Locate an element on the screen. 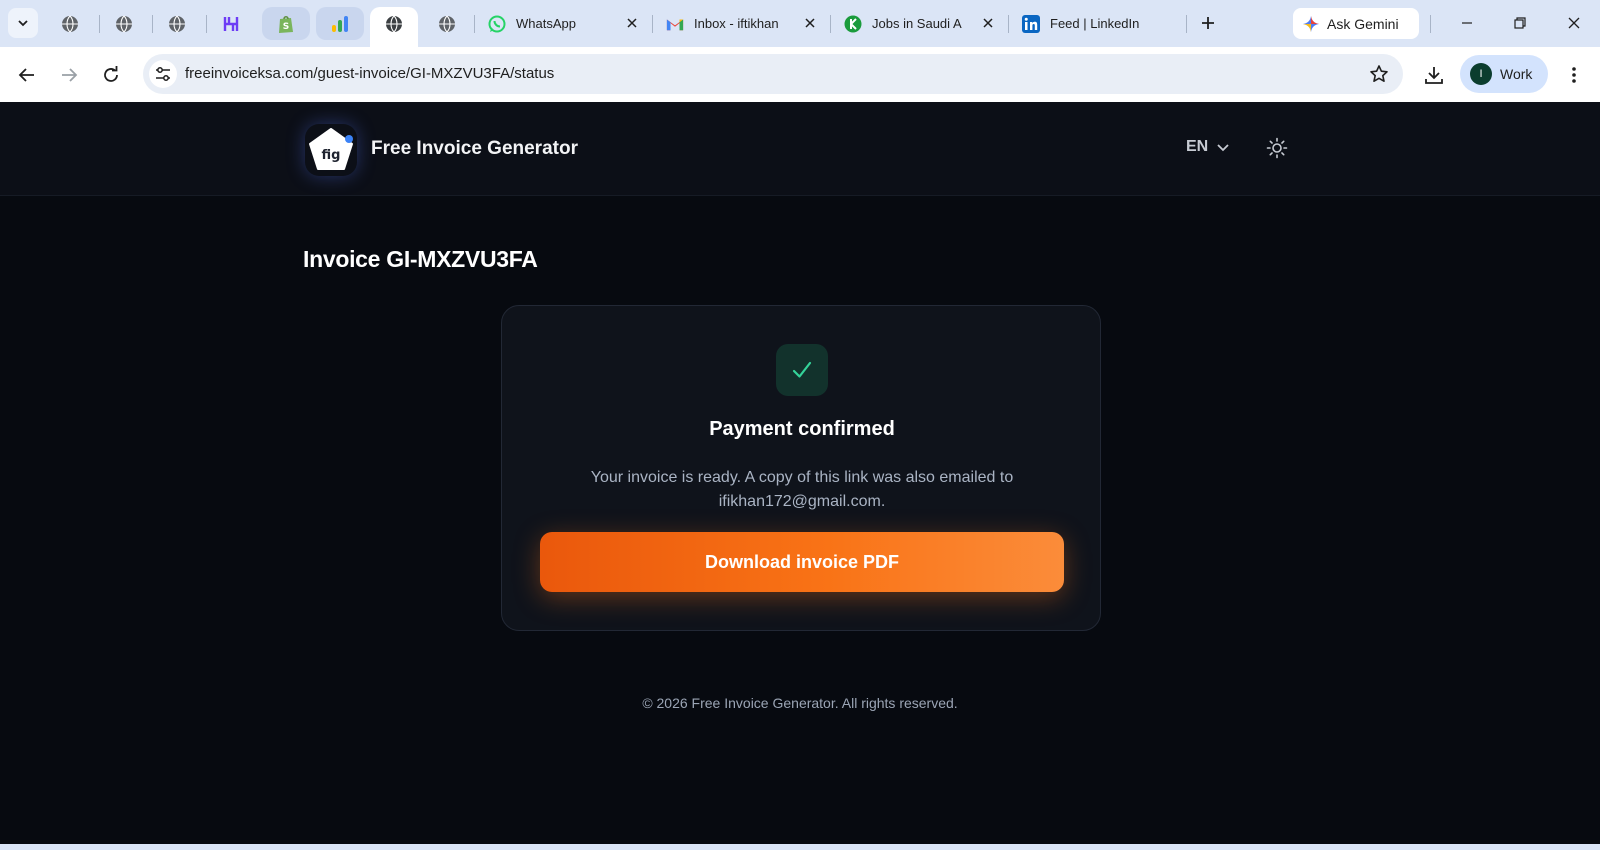  profile-button: I Work is located at coordinates (1504, 74).